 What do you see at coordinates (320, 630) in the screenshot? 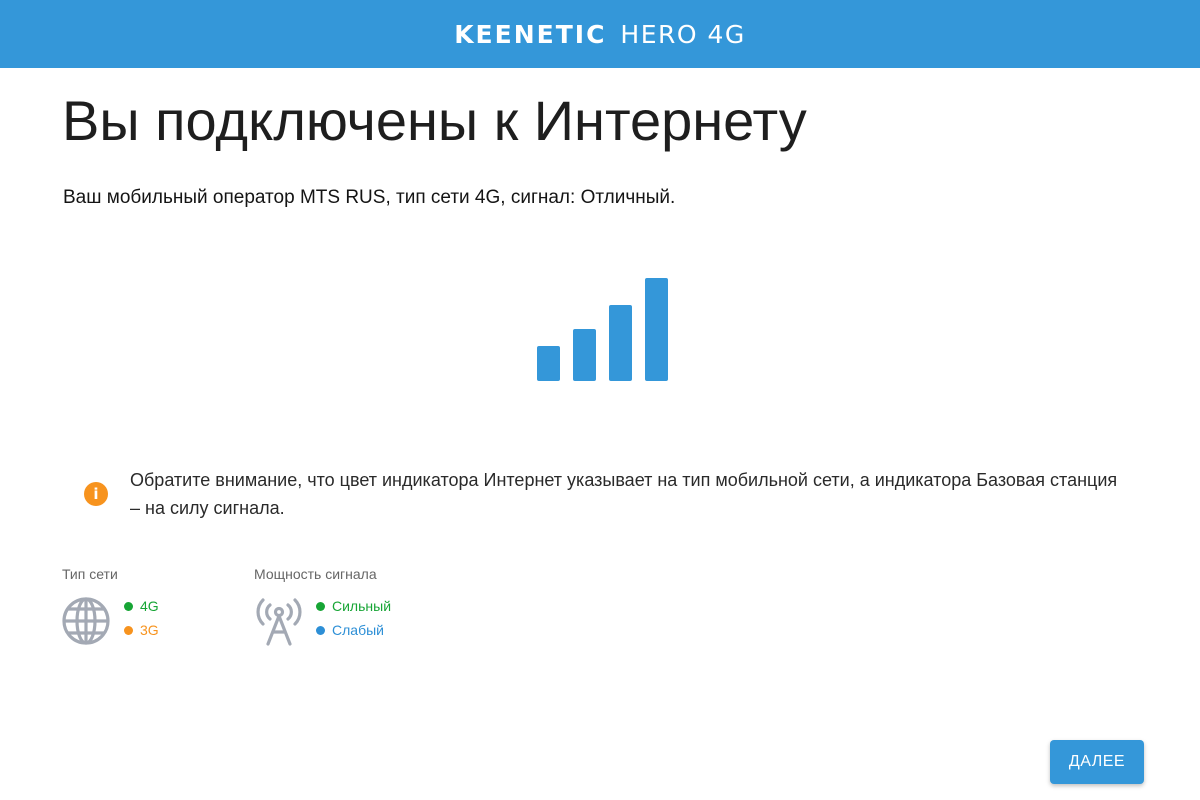
I see `legend-dot-weak` at bounding box center [320, 630].